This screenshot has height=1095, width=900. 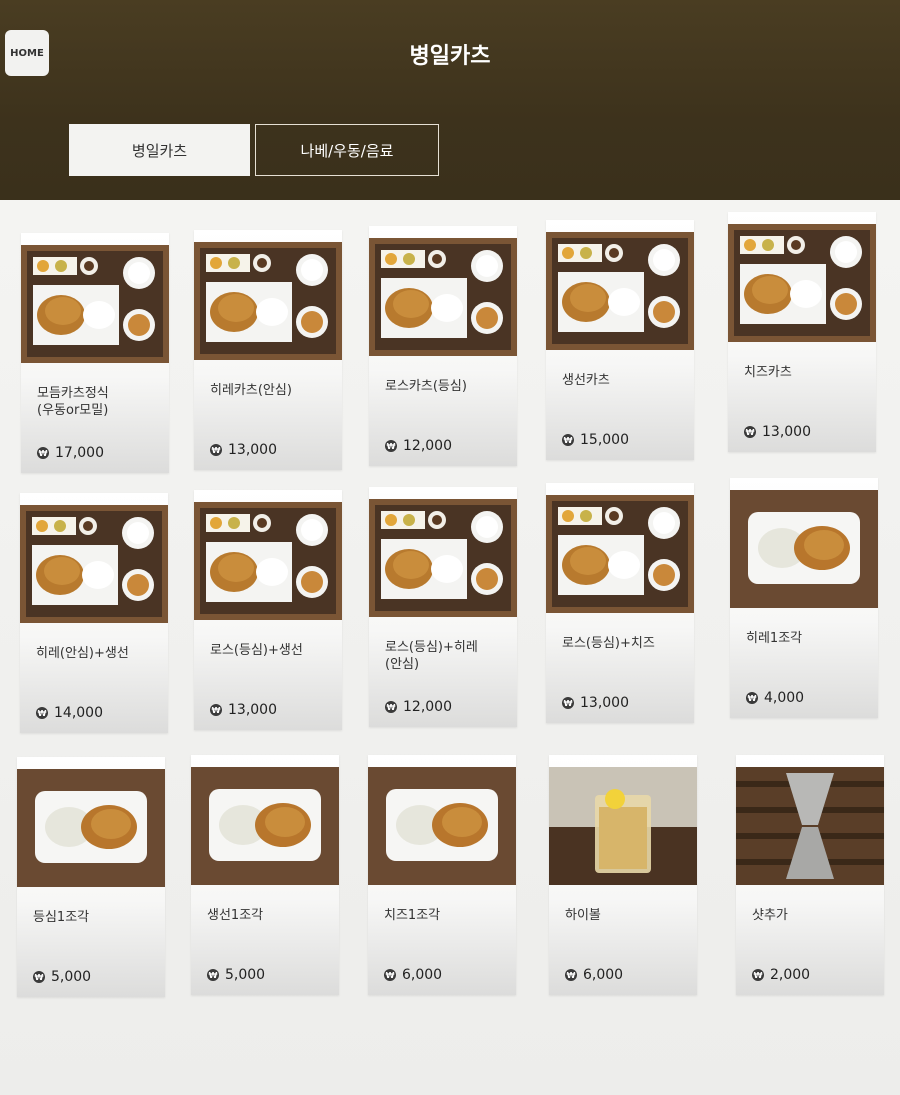 I want to click on card-cheese-1-piece: 치즈1조각 ₩6,000, so click(x=442, y=875).